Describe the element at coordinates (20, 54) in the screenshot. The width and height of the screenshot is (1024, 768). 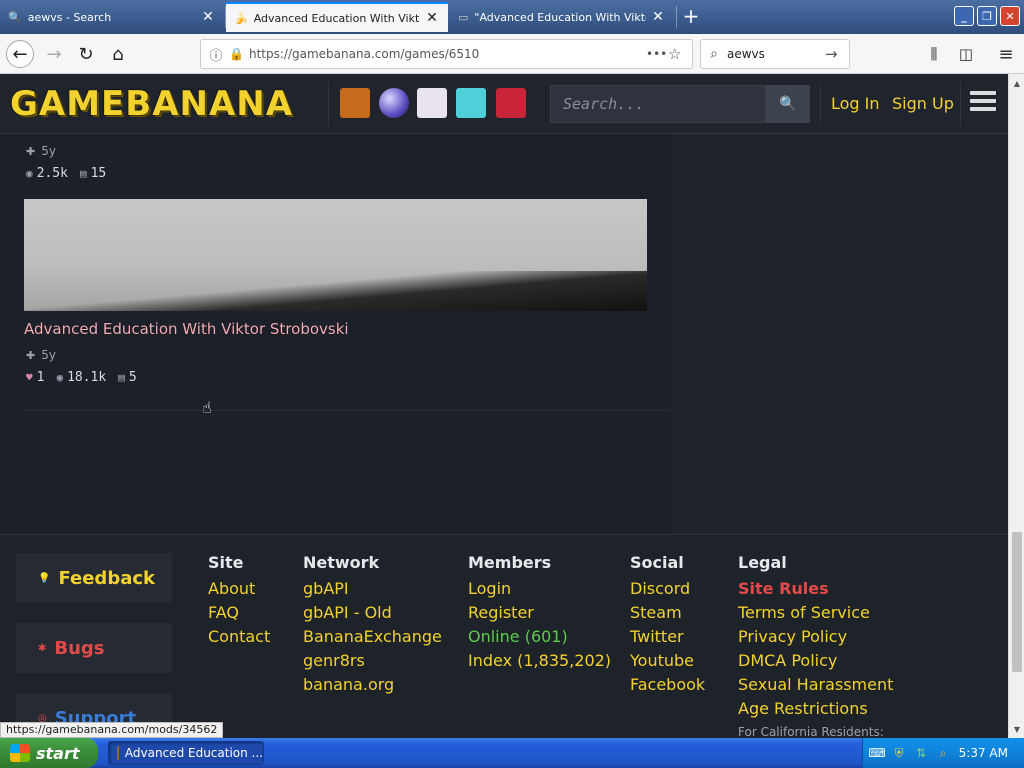
I see `back-button: ←` at that location.